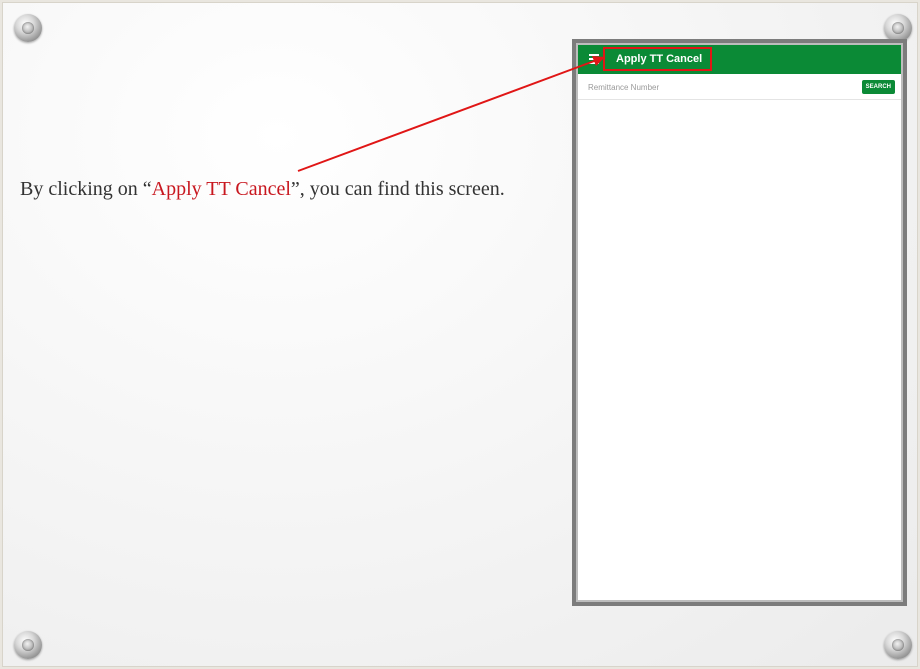  Describe the element at coordinates (28, 645) in the screenshot. I see `rivet-bottom-left` at that location.